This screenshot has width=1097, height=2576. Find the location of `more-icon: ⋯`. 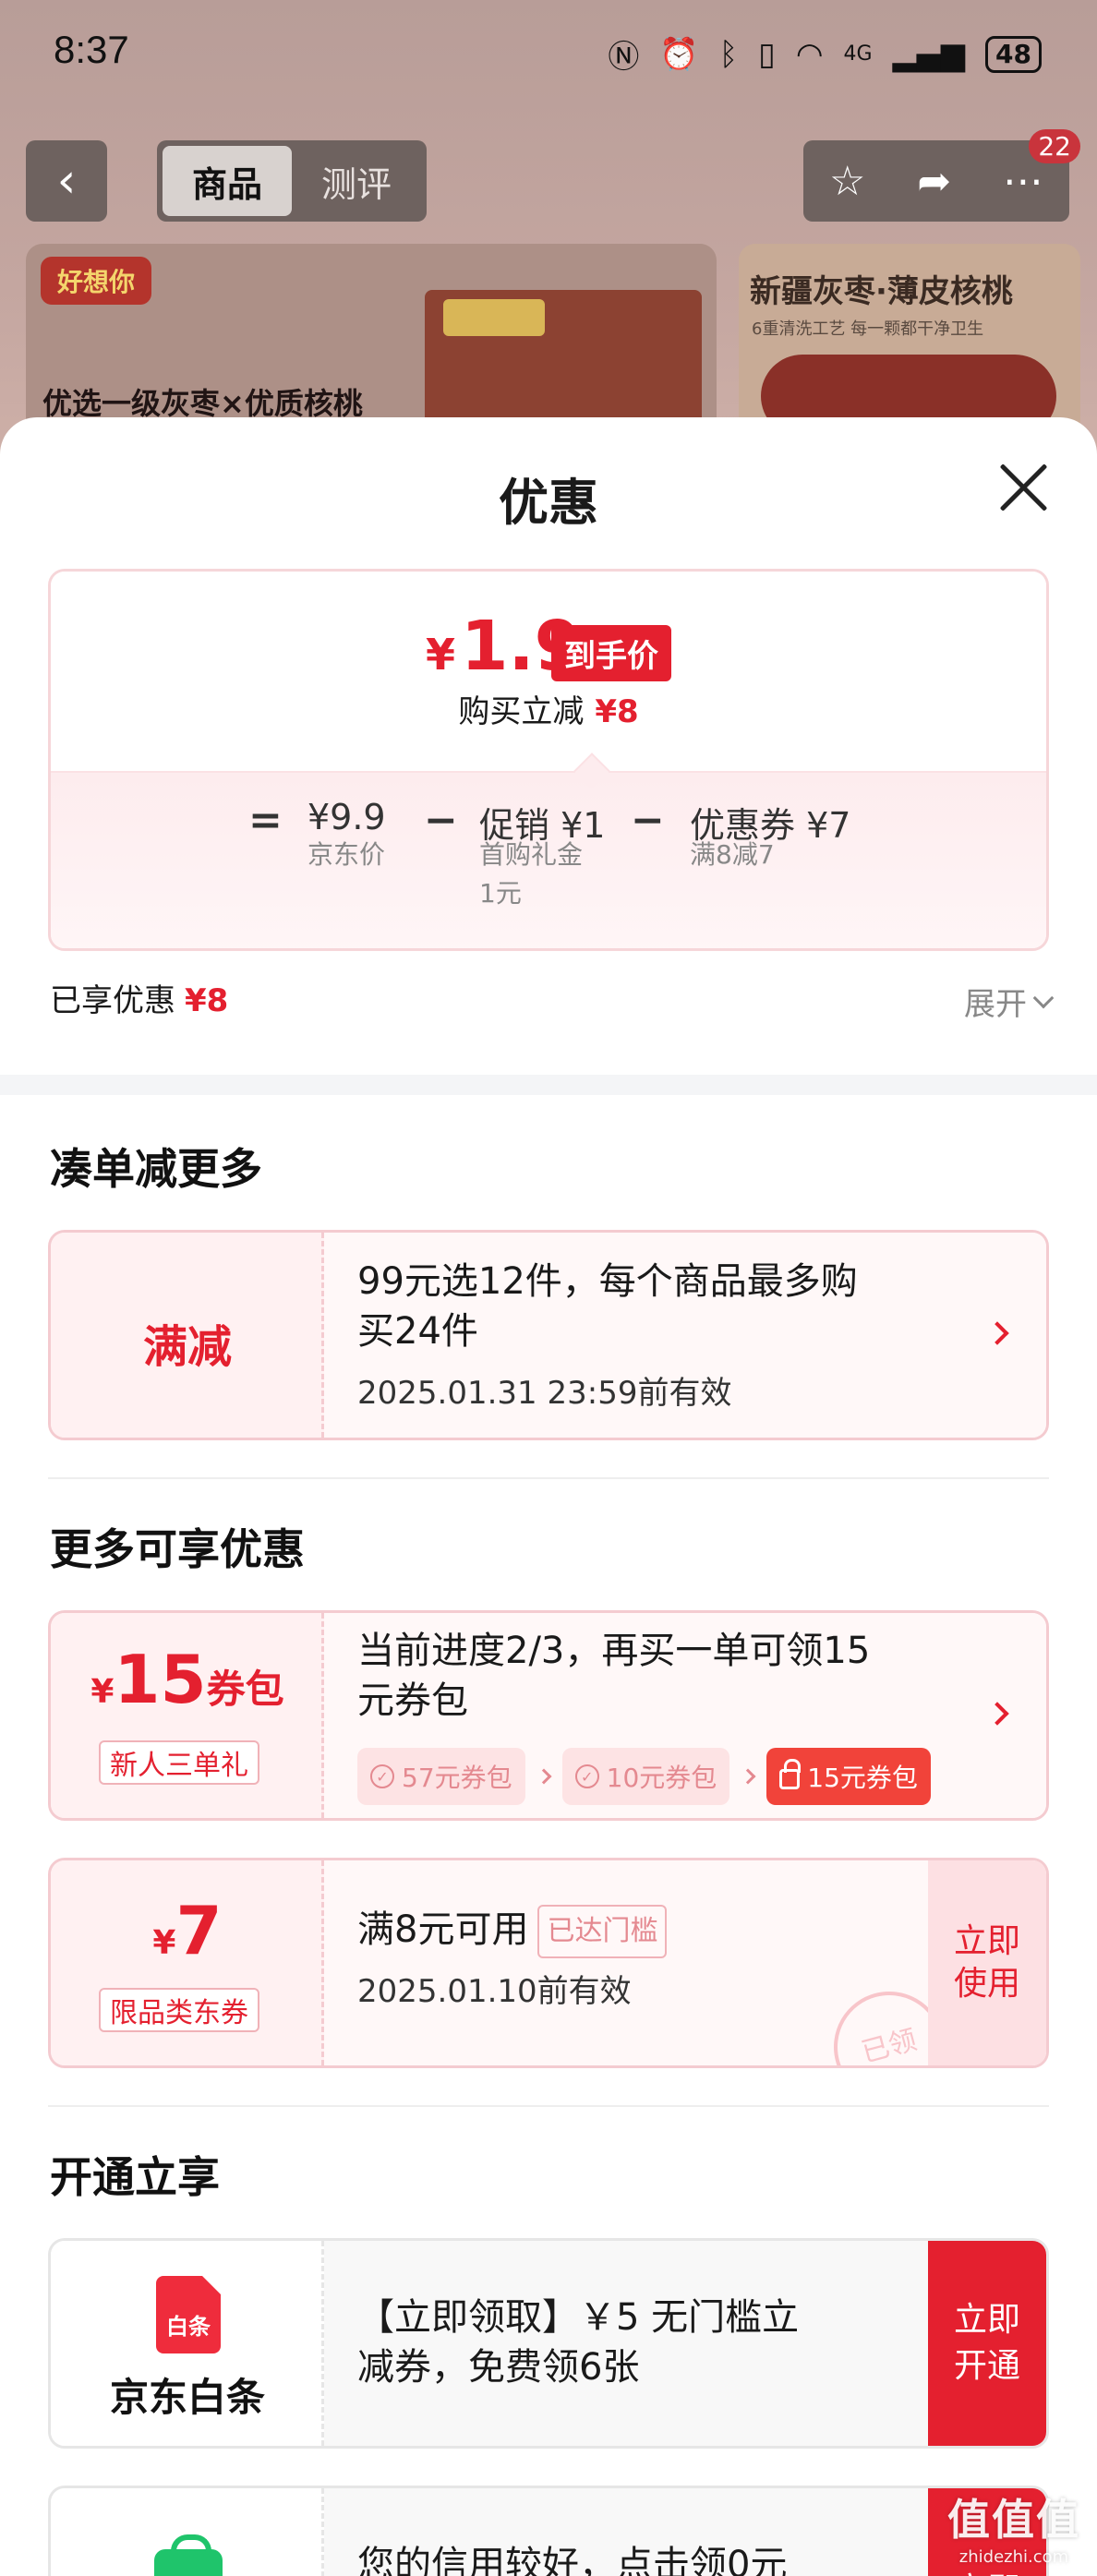

more-icon: ⋯ is located at coordinates (1023, 181).